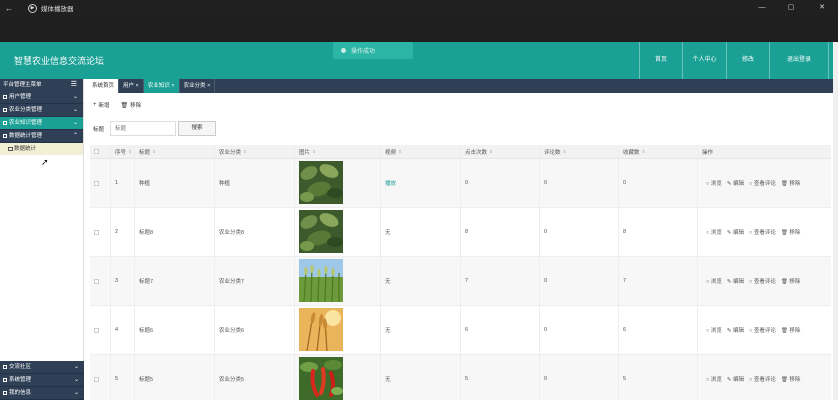 The width and height of the screenshot is (838, 400). I want to click on add-button: + 新增, so click(101, 105).